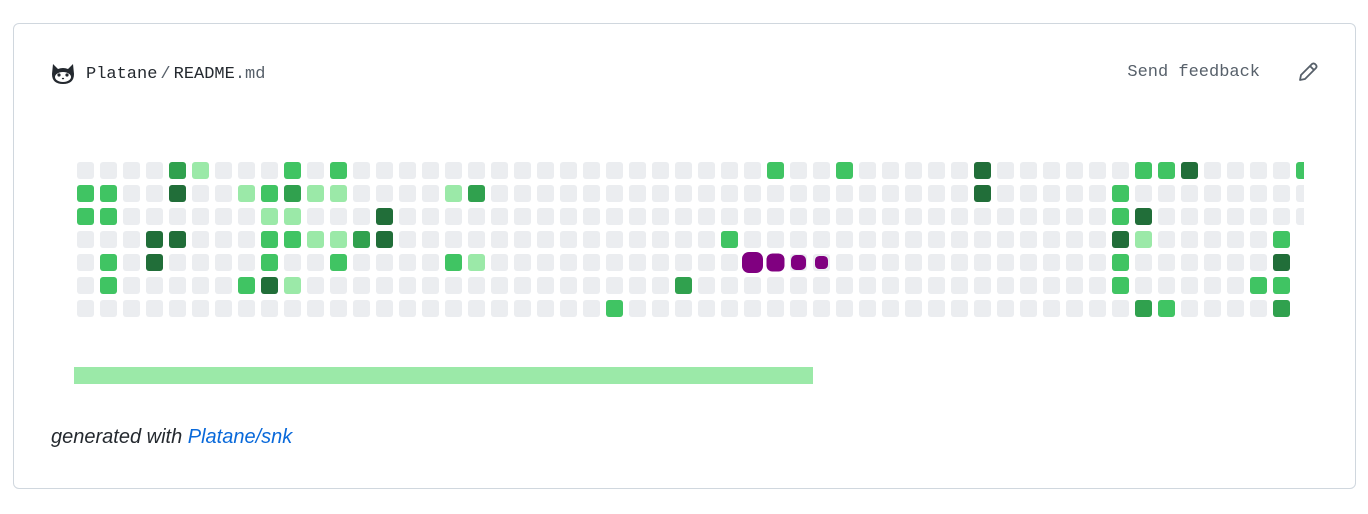  Describe the element at coordinates (250, 74) in the screenshot. I see `file-extension: .md` at that location.